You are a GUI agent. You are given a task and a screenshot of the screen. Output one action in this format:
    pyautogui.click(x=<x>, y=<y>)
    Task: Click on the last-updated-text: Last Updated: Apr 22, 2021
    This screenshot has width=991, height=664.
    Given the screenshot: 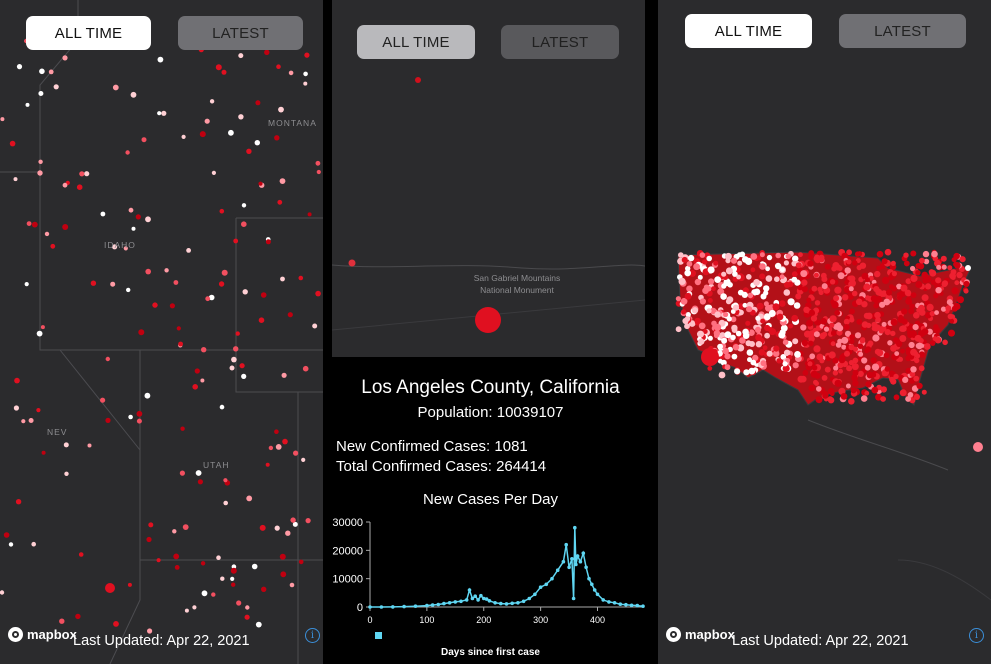 What is the action you would take?
    pyautogui.click(x=161, y=641)
    